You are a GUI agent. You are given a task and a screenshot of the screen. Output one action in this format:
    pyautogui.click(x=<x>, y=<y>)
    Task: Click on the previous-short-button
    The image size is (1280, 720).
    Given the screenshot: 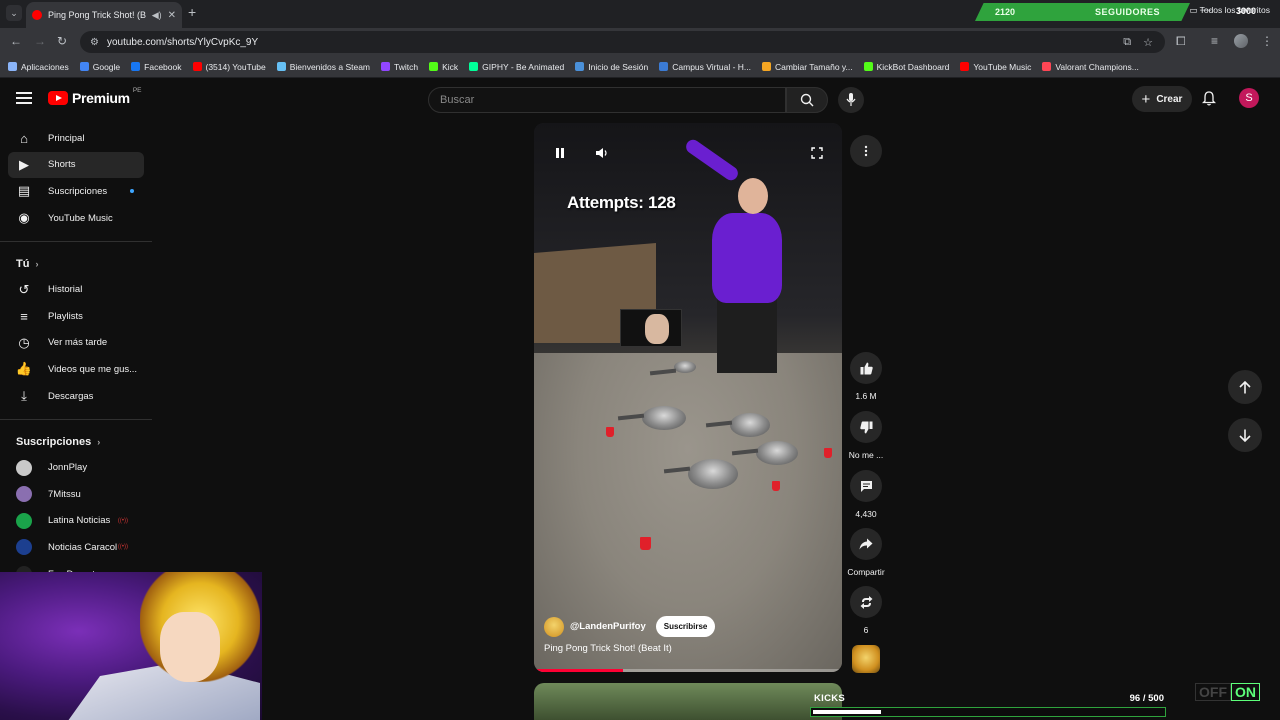 What is the action you would take?
    pyautogui.click(x=1245, y=387)
    